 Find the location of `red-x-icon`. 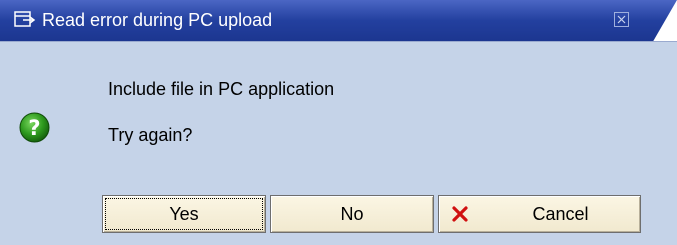

red-x-icon is located at coordinates (460, 214).